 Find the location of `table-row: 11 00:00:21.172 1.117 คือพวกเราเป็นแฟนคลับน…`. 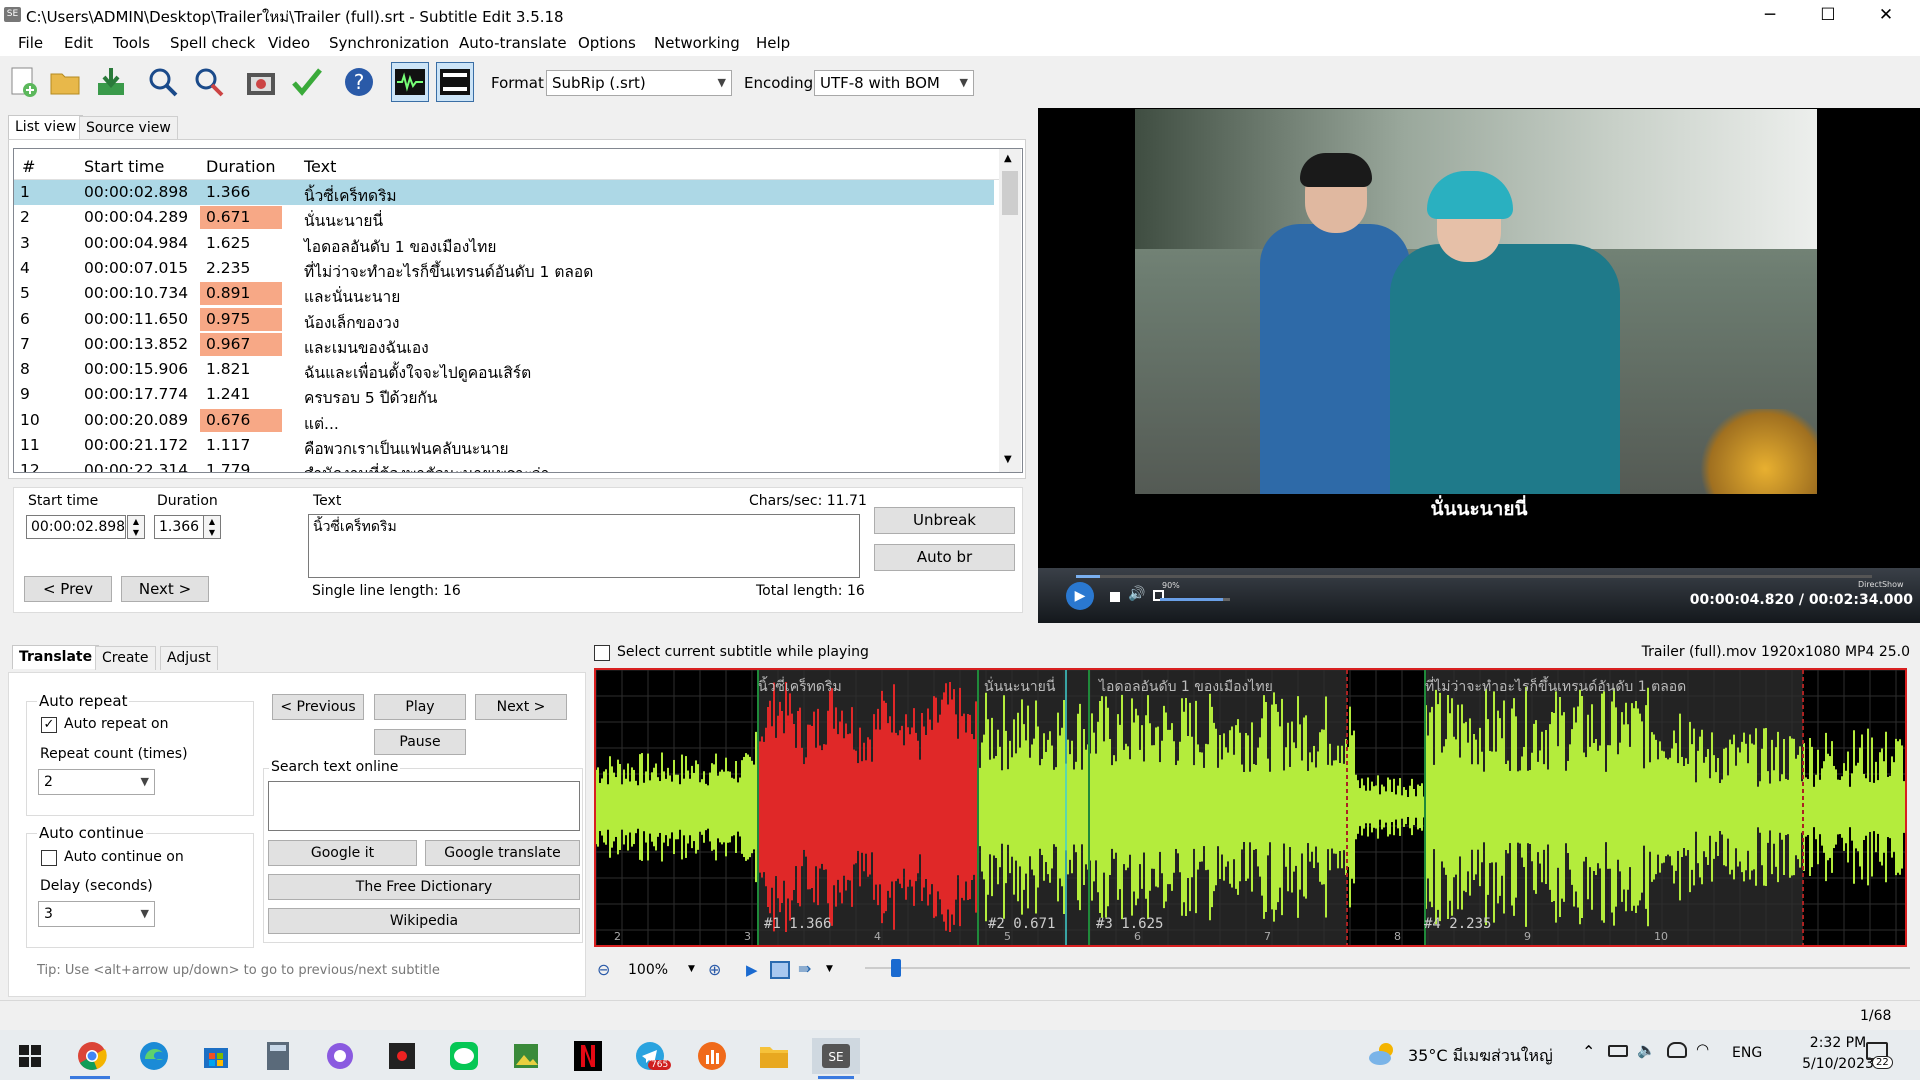

table-row: 11 00:00:21.172 1.117 คือพวกเราเป็นแฟนคลับน… is located at coordinates (504, 445).